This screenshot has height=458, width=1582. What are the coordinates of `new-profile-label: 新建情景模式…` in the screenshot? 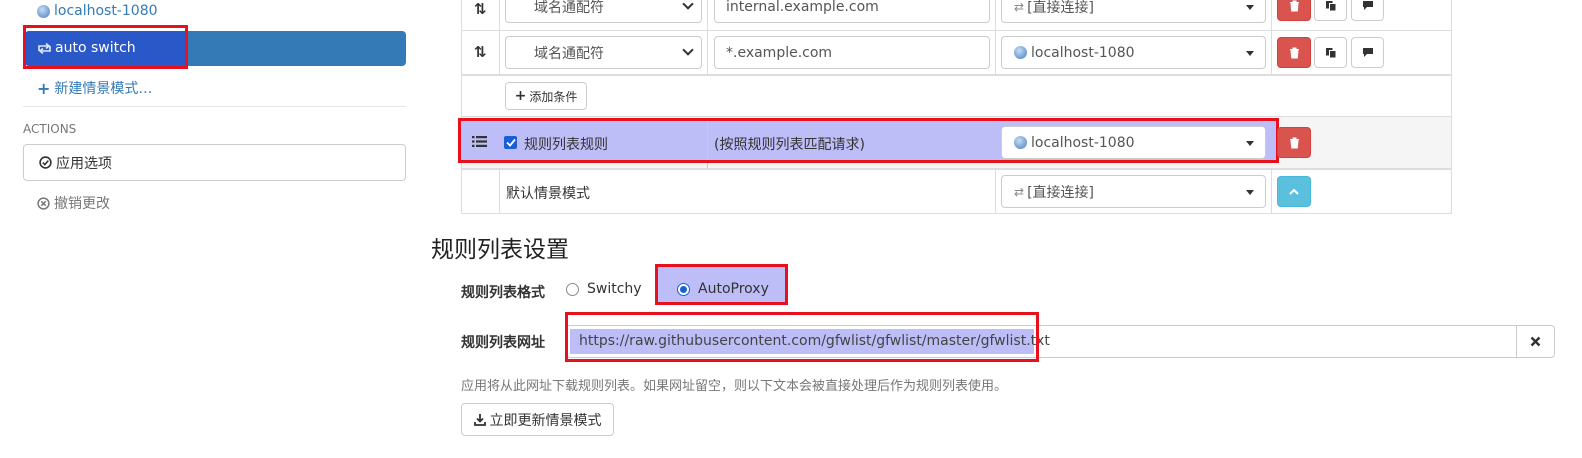 It's located at (103, 89).